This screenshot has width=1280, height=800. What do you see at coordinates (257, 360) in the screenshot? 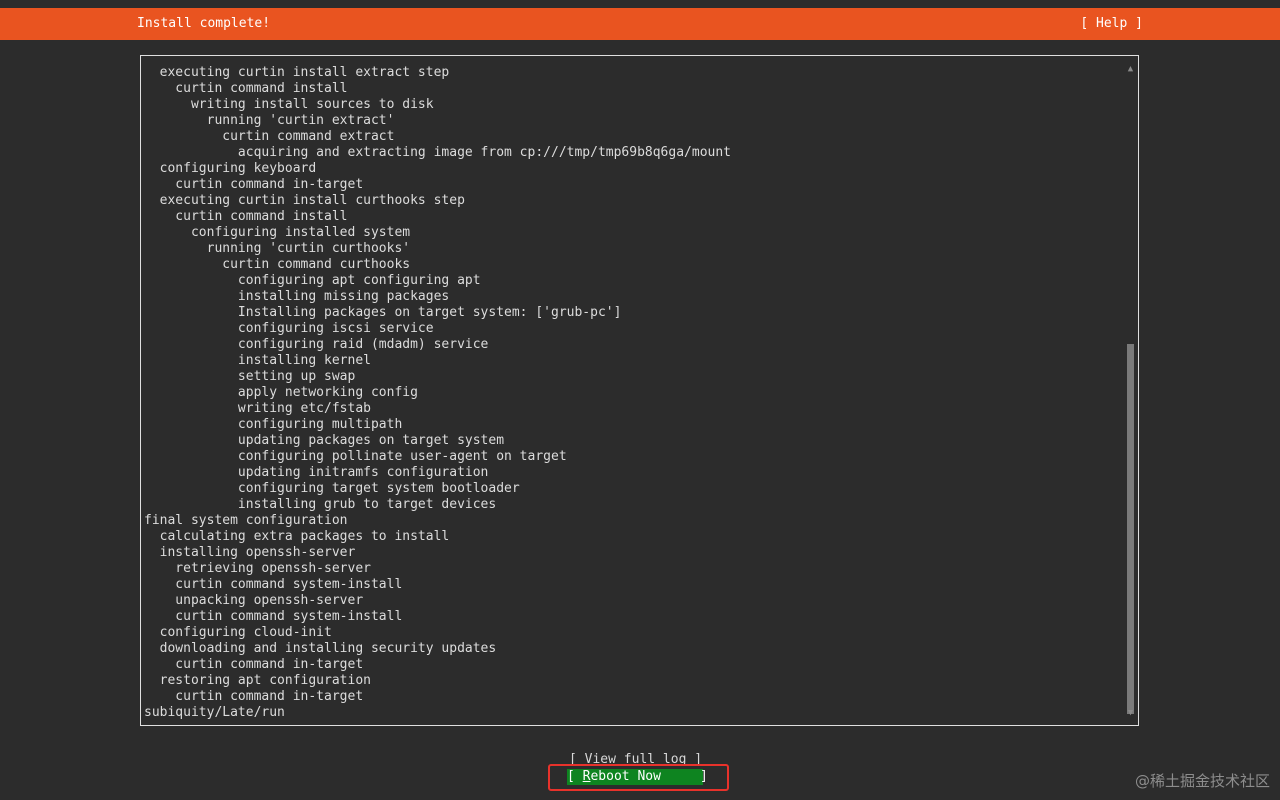
I see `log-line: installing kernel` at bounding box center [257, 360].